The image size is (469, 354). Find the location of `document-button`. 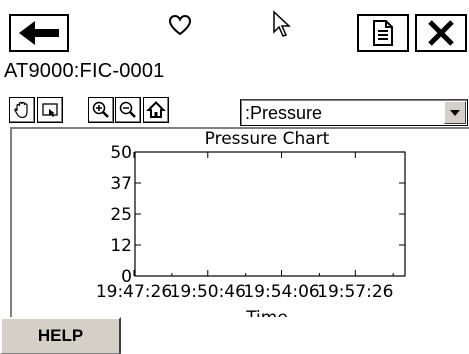

document-button is located at coordinates (383, 33).